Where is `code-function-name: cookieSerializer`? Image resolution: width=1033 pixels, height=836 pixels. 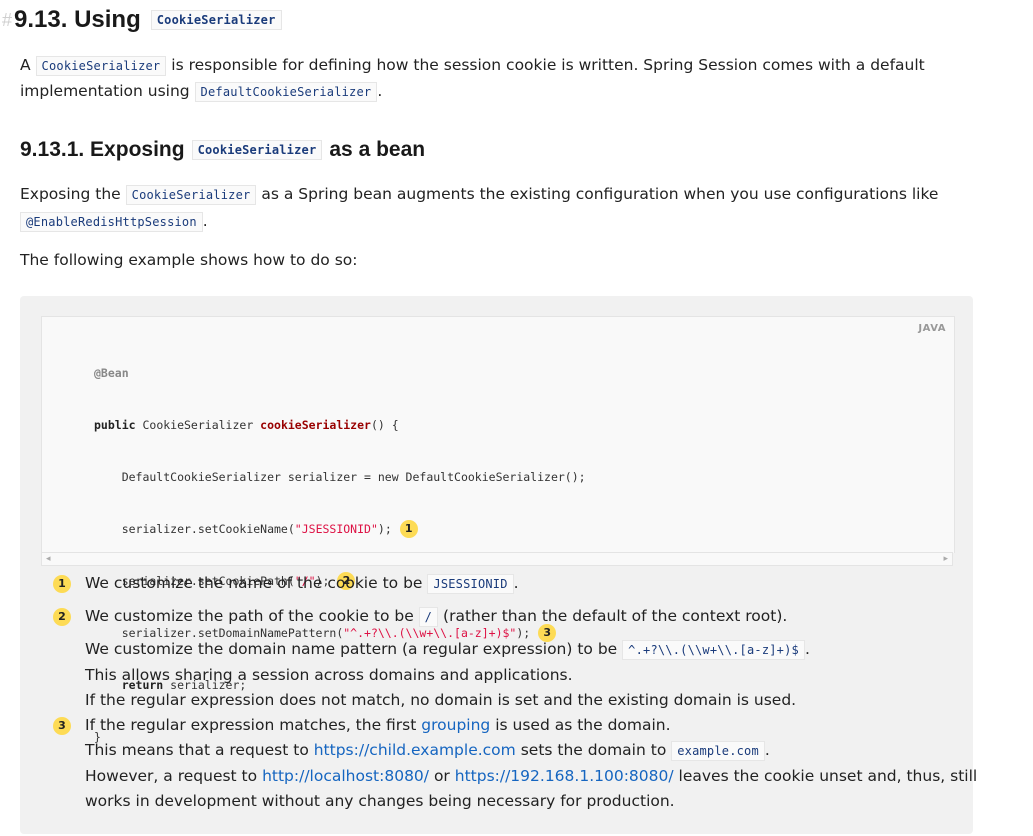
code-function-name: cookieSerializer is located at coordinates (315, 425).